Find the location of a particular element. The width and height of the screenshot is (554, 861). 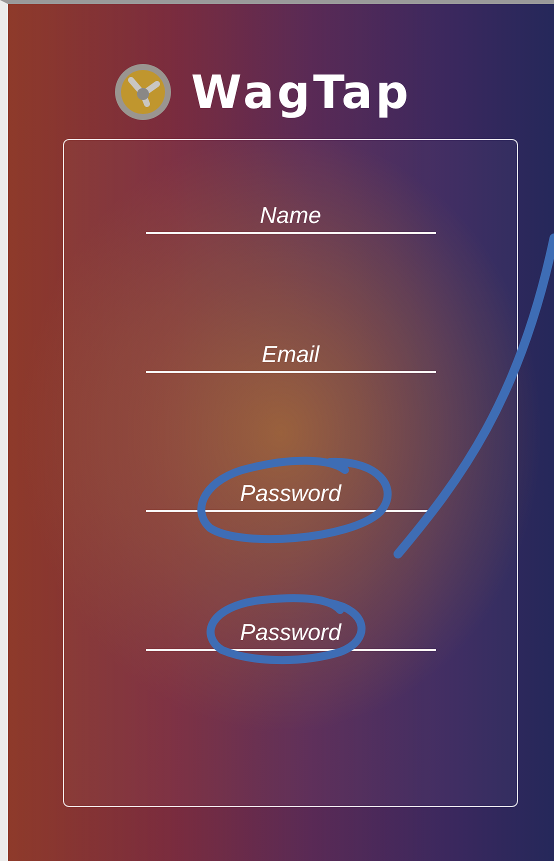

app-title: WagTap is located at coordinates (301, 92).